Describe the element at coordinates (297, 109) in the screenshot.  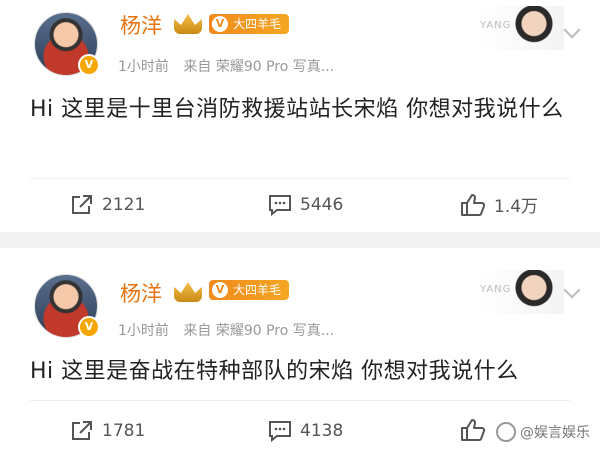
I see `post-content: Hi 这里是十里台消防救援站站长宋焰 你想对我说什么` at that location.